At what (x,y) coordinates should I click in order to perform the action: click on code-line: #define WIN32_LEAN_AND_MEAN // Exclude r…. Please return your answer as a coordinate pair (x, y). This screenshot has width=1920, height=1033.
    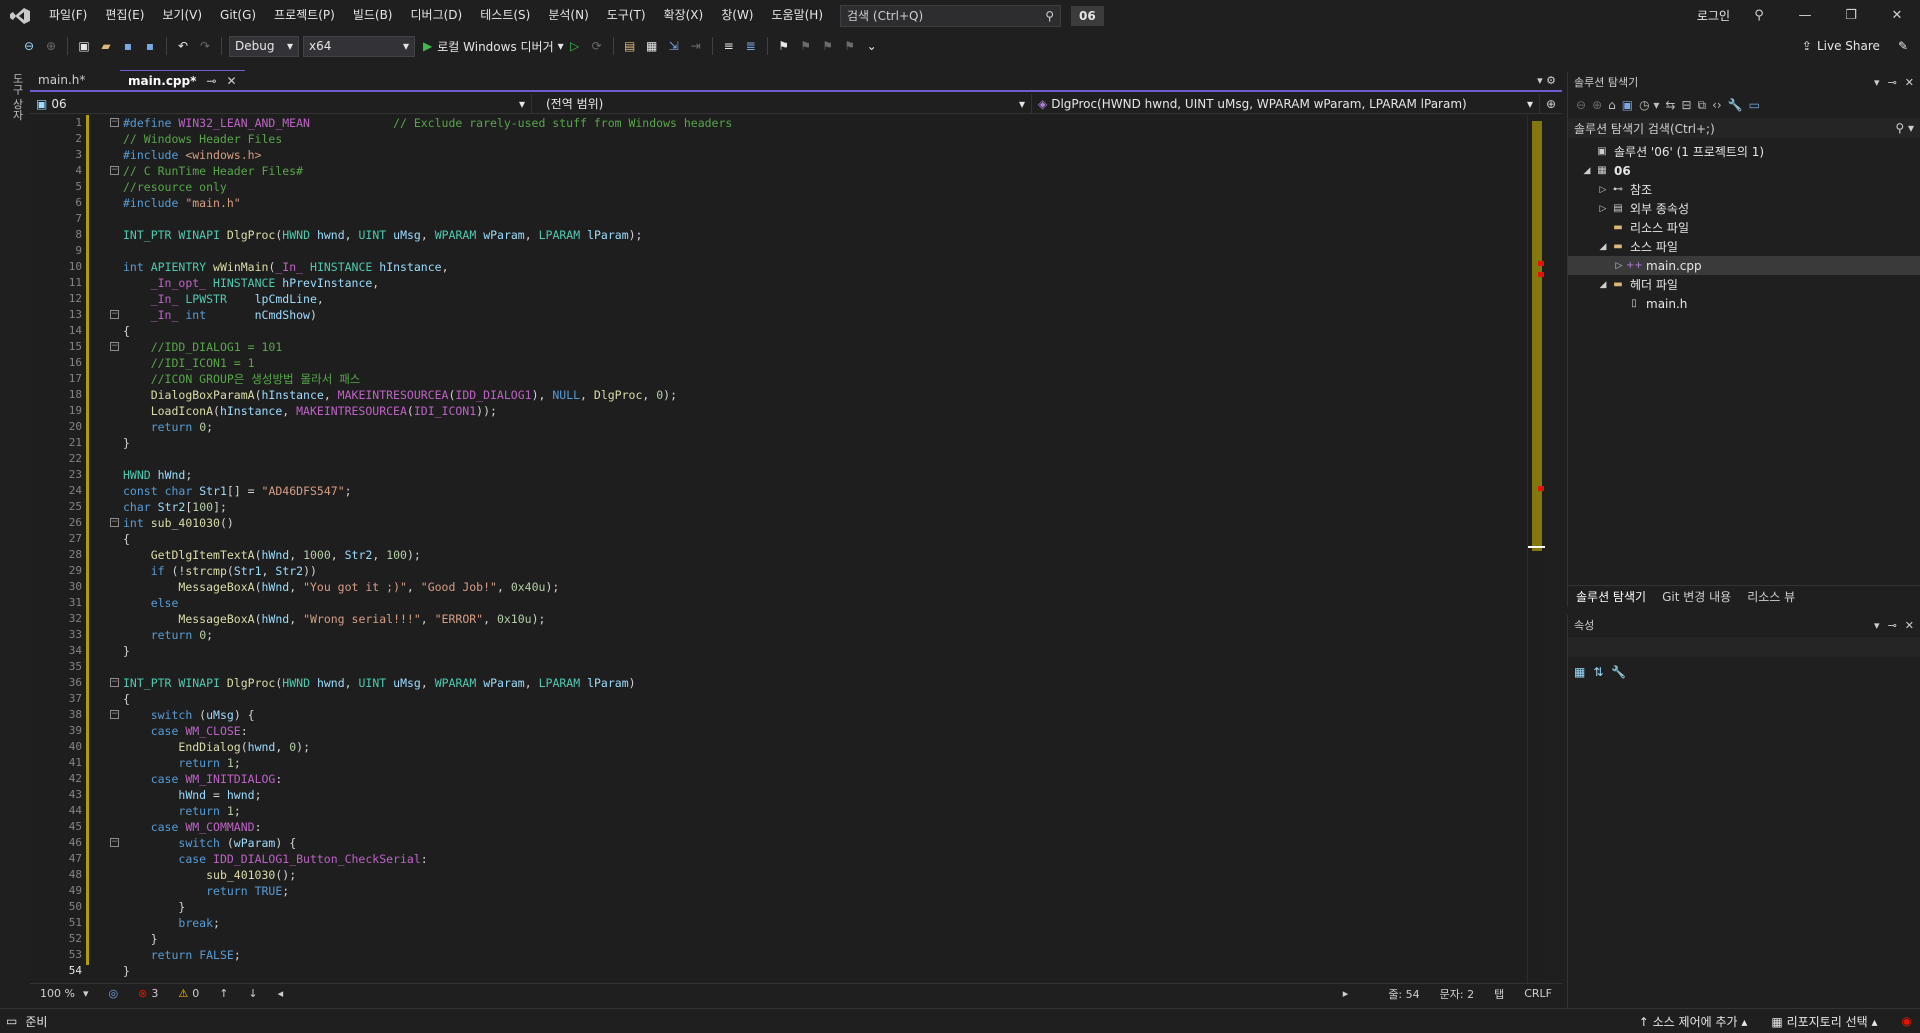
    Looking at the image, I should click on (823, 123).